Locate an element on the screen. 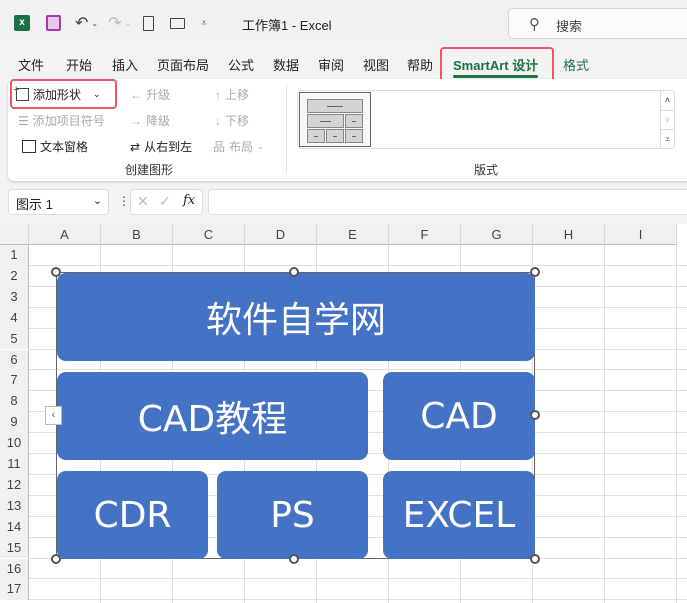  new-file-icon is located at coordinates (149, 23).